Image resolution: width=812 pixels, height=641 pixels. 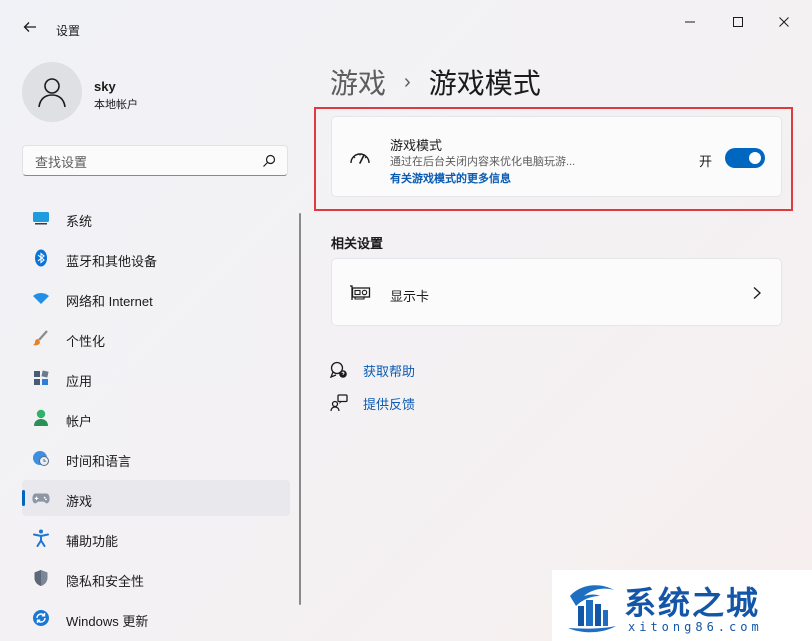 What do you see at coordinates (41, 338) in the screenshot?
I see `brush-icon` at bounding box center [41, 338].